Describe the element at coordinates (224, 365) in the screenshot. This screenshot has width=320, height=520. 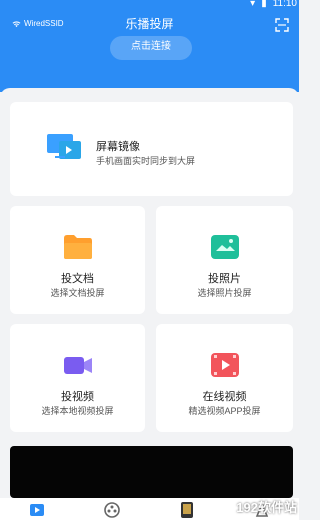
I see `film-play-icon` at that location.